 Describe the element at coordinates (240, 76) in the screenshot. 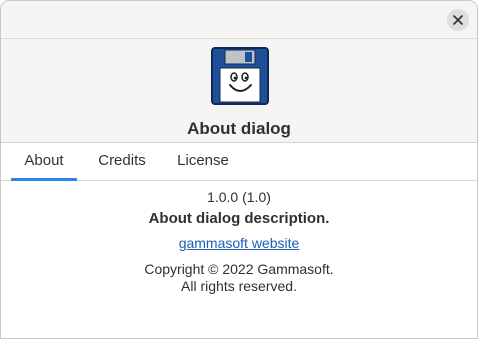

I see `floppy-disk-smiley-icon` at that location.